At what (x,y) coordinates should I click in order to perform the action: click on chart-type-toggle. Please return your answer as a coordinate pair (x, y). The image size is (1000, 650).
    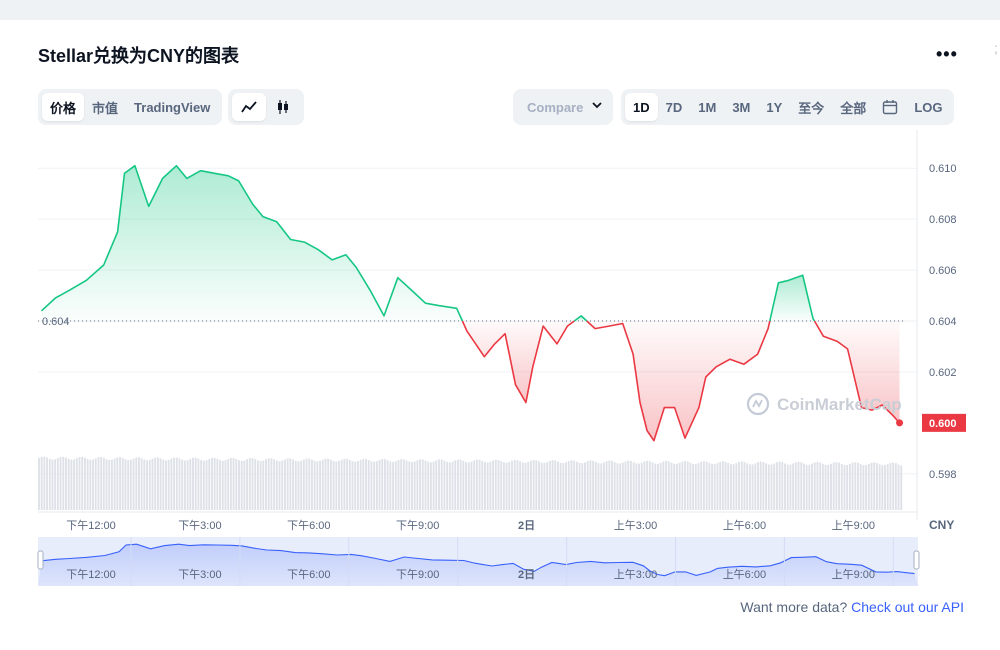
    Looking at the image, I should click on (266, 107).